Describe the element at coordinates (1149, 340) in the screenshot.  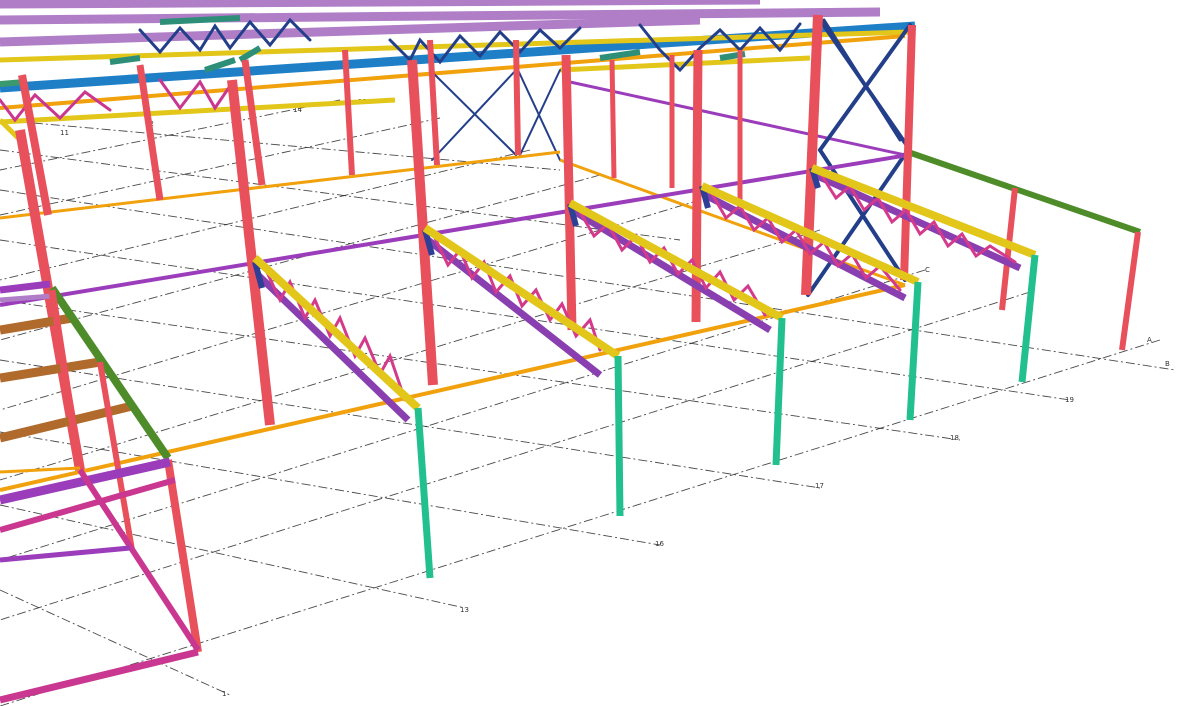
I see `grid-label-a: A` at that location.